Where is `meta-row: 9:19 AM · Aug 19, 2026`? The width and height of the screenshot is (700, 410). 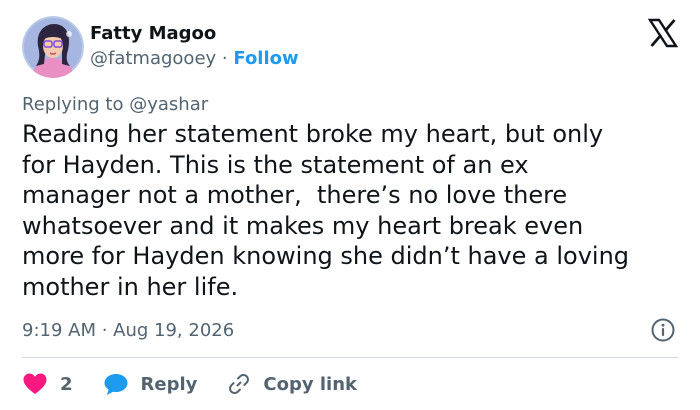
meta-row: 9:19 AM · Aug 19, 2026 is located at coordinates (350, 330).